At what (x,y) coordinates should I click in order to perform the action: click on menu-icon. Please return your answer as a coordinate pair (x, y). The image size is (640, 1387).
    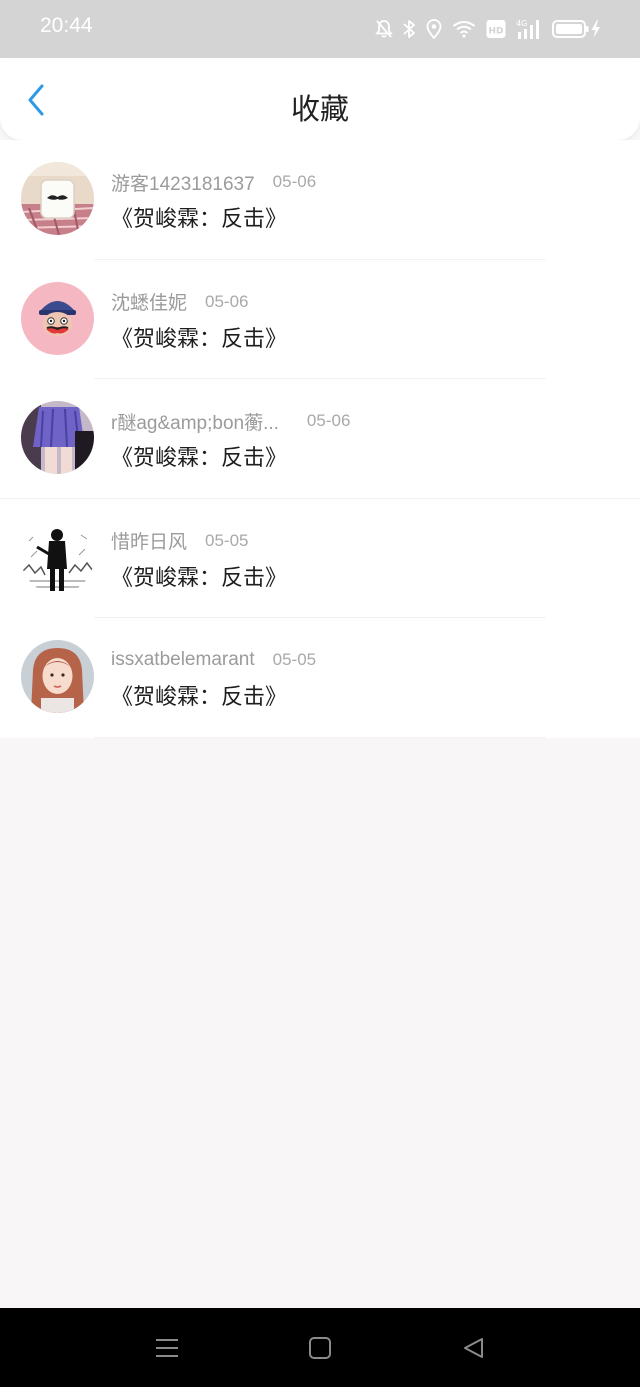
    Looking at the image, I should click on (167, 1348).